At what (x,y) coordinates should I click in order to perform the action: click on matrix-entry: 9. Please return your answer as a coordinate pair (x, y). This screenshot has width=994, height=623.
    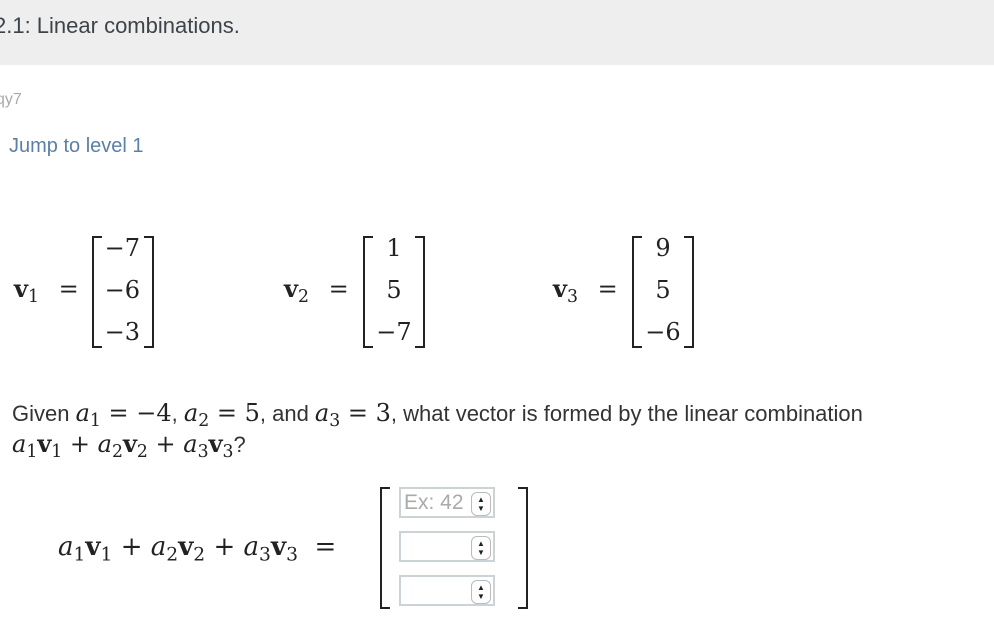
    Looking at the image, I should click on (663, 248).